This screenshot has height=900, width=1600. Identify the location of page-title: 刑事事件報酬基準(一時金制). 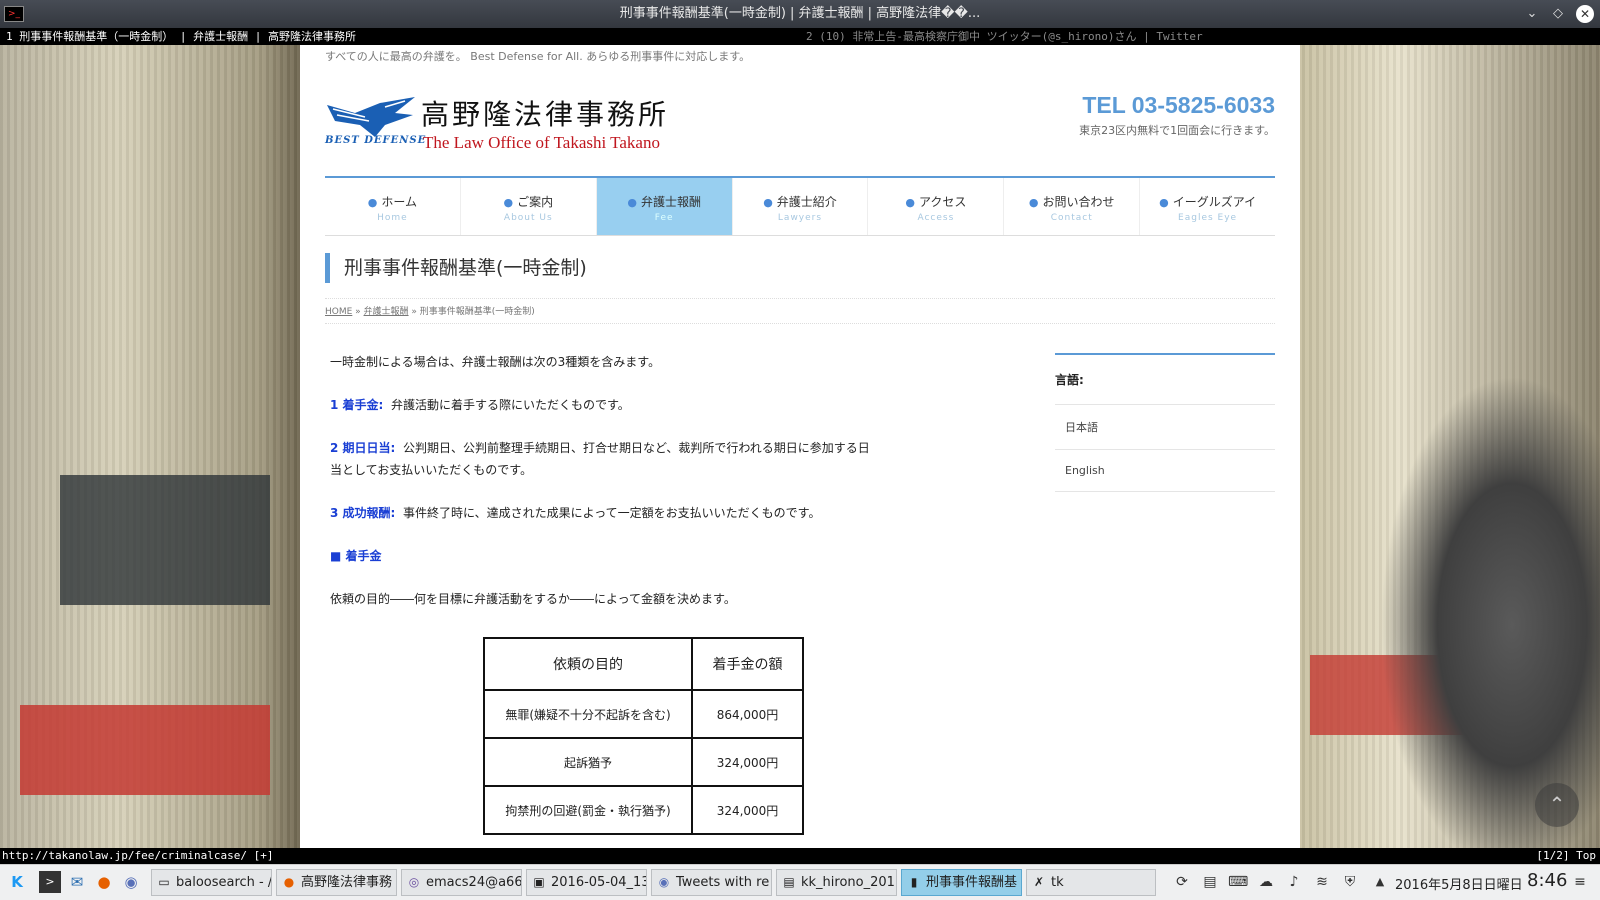
(800, 268).